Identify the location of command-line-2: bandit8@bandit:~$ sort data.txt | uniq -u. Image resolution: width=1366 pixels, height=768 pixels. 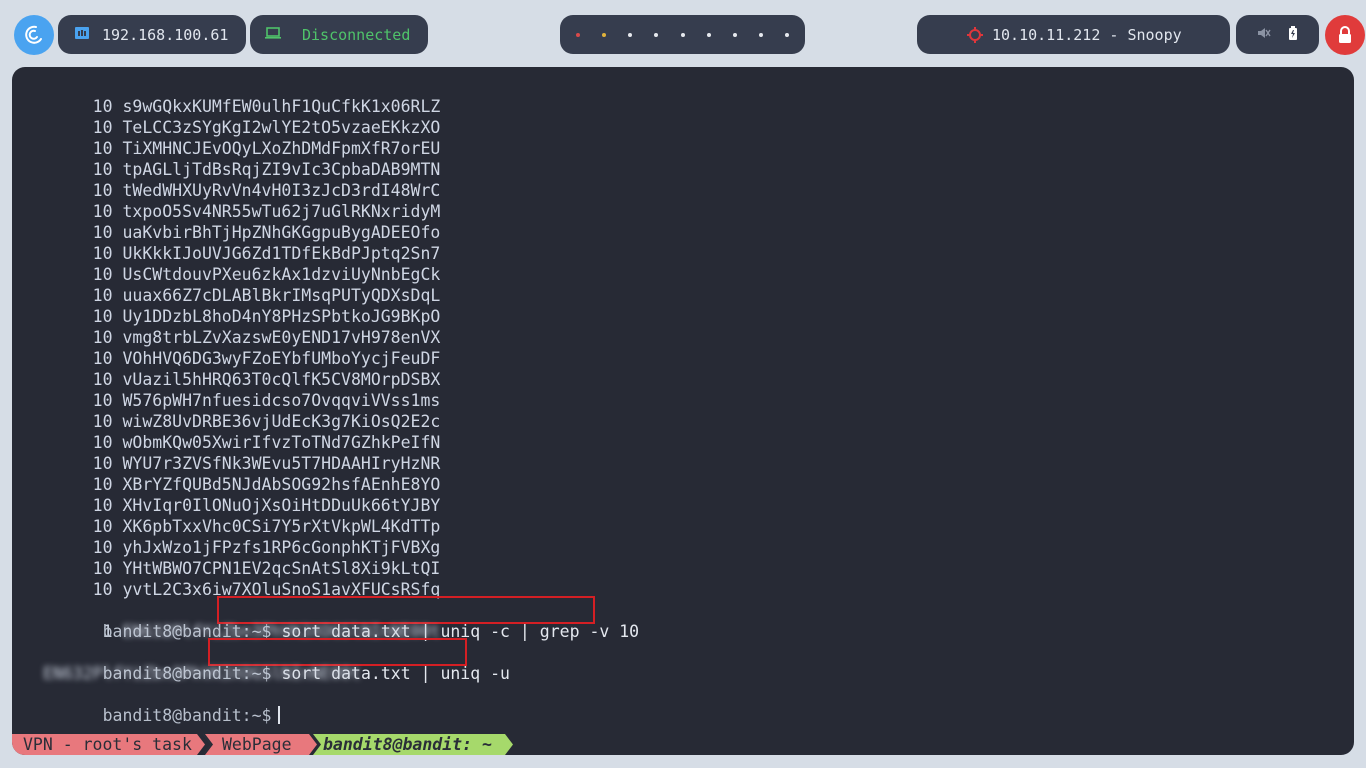
(698, 660).